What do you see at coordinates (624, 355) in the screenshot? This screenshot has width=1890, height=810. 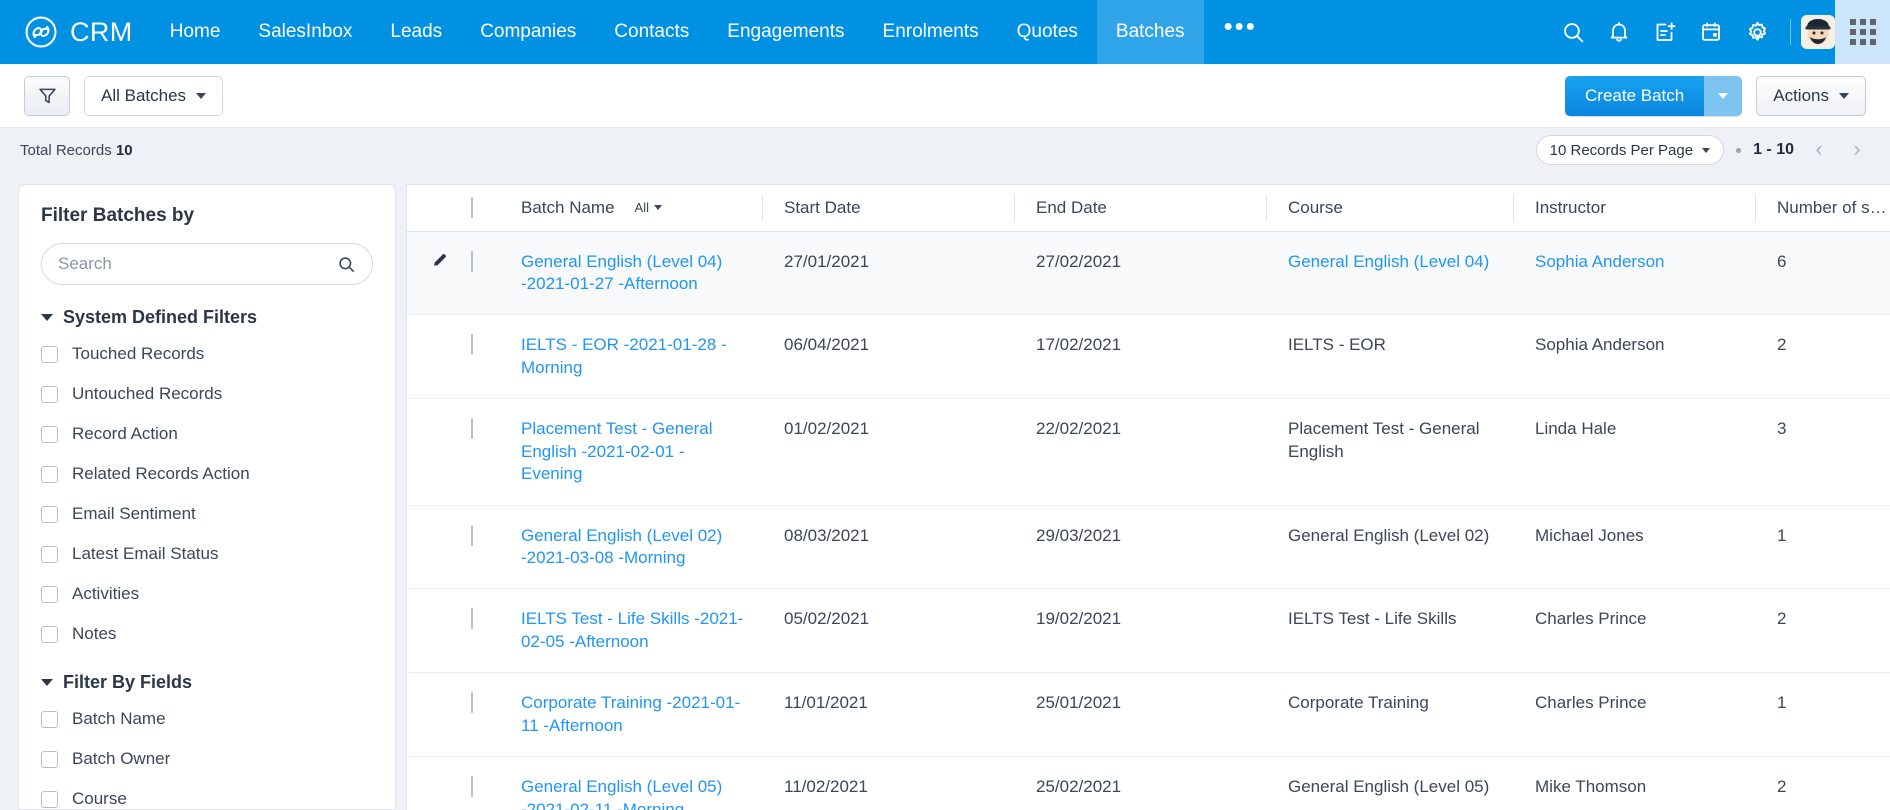 I see `batch-name-link: IELTS - EOR -2021-01-28 - Morning` at bounding box center [624, 355].